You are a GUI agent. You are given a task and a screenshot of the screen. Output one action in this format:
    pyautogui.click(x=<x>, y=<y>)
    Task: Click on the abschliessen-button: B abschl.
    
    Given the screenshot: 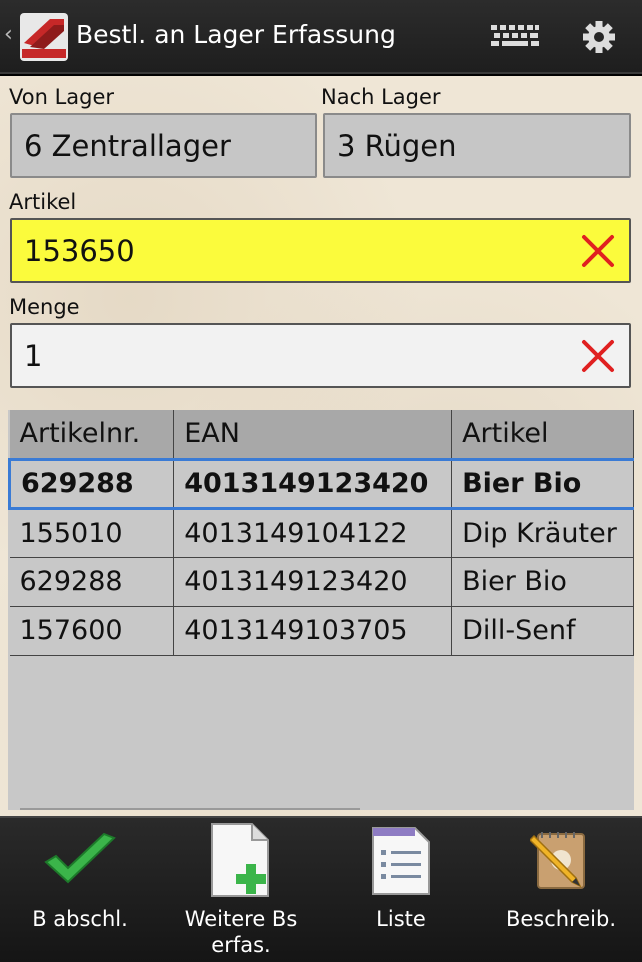 What is the action you would take?
    pyautogui.click(x=80, y=890)
    